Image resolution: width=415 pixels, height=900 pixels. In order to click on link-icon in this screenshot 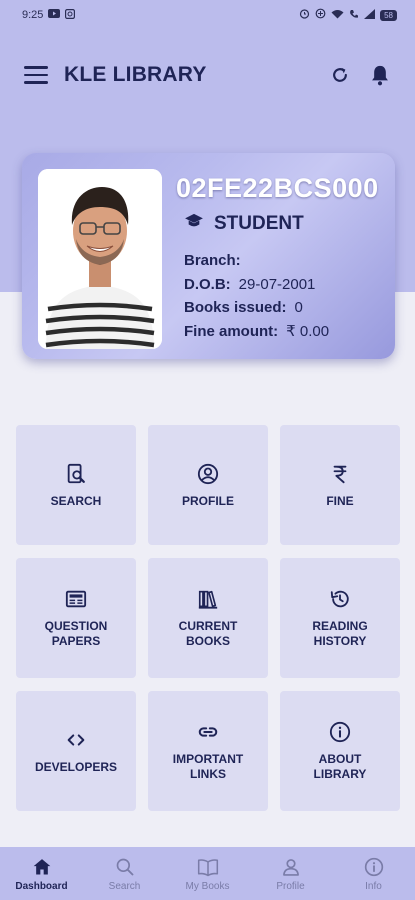, I will do `click(208, 732)`.